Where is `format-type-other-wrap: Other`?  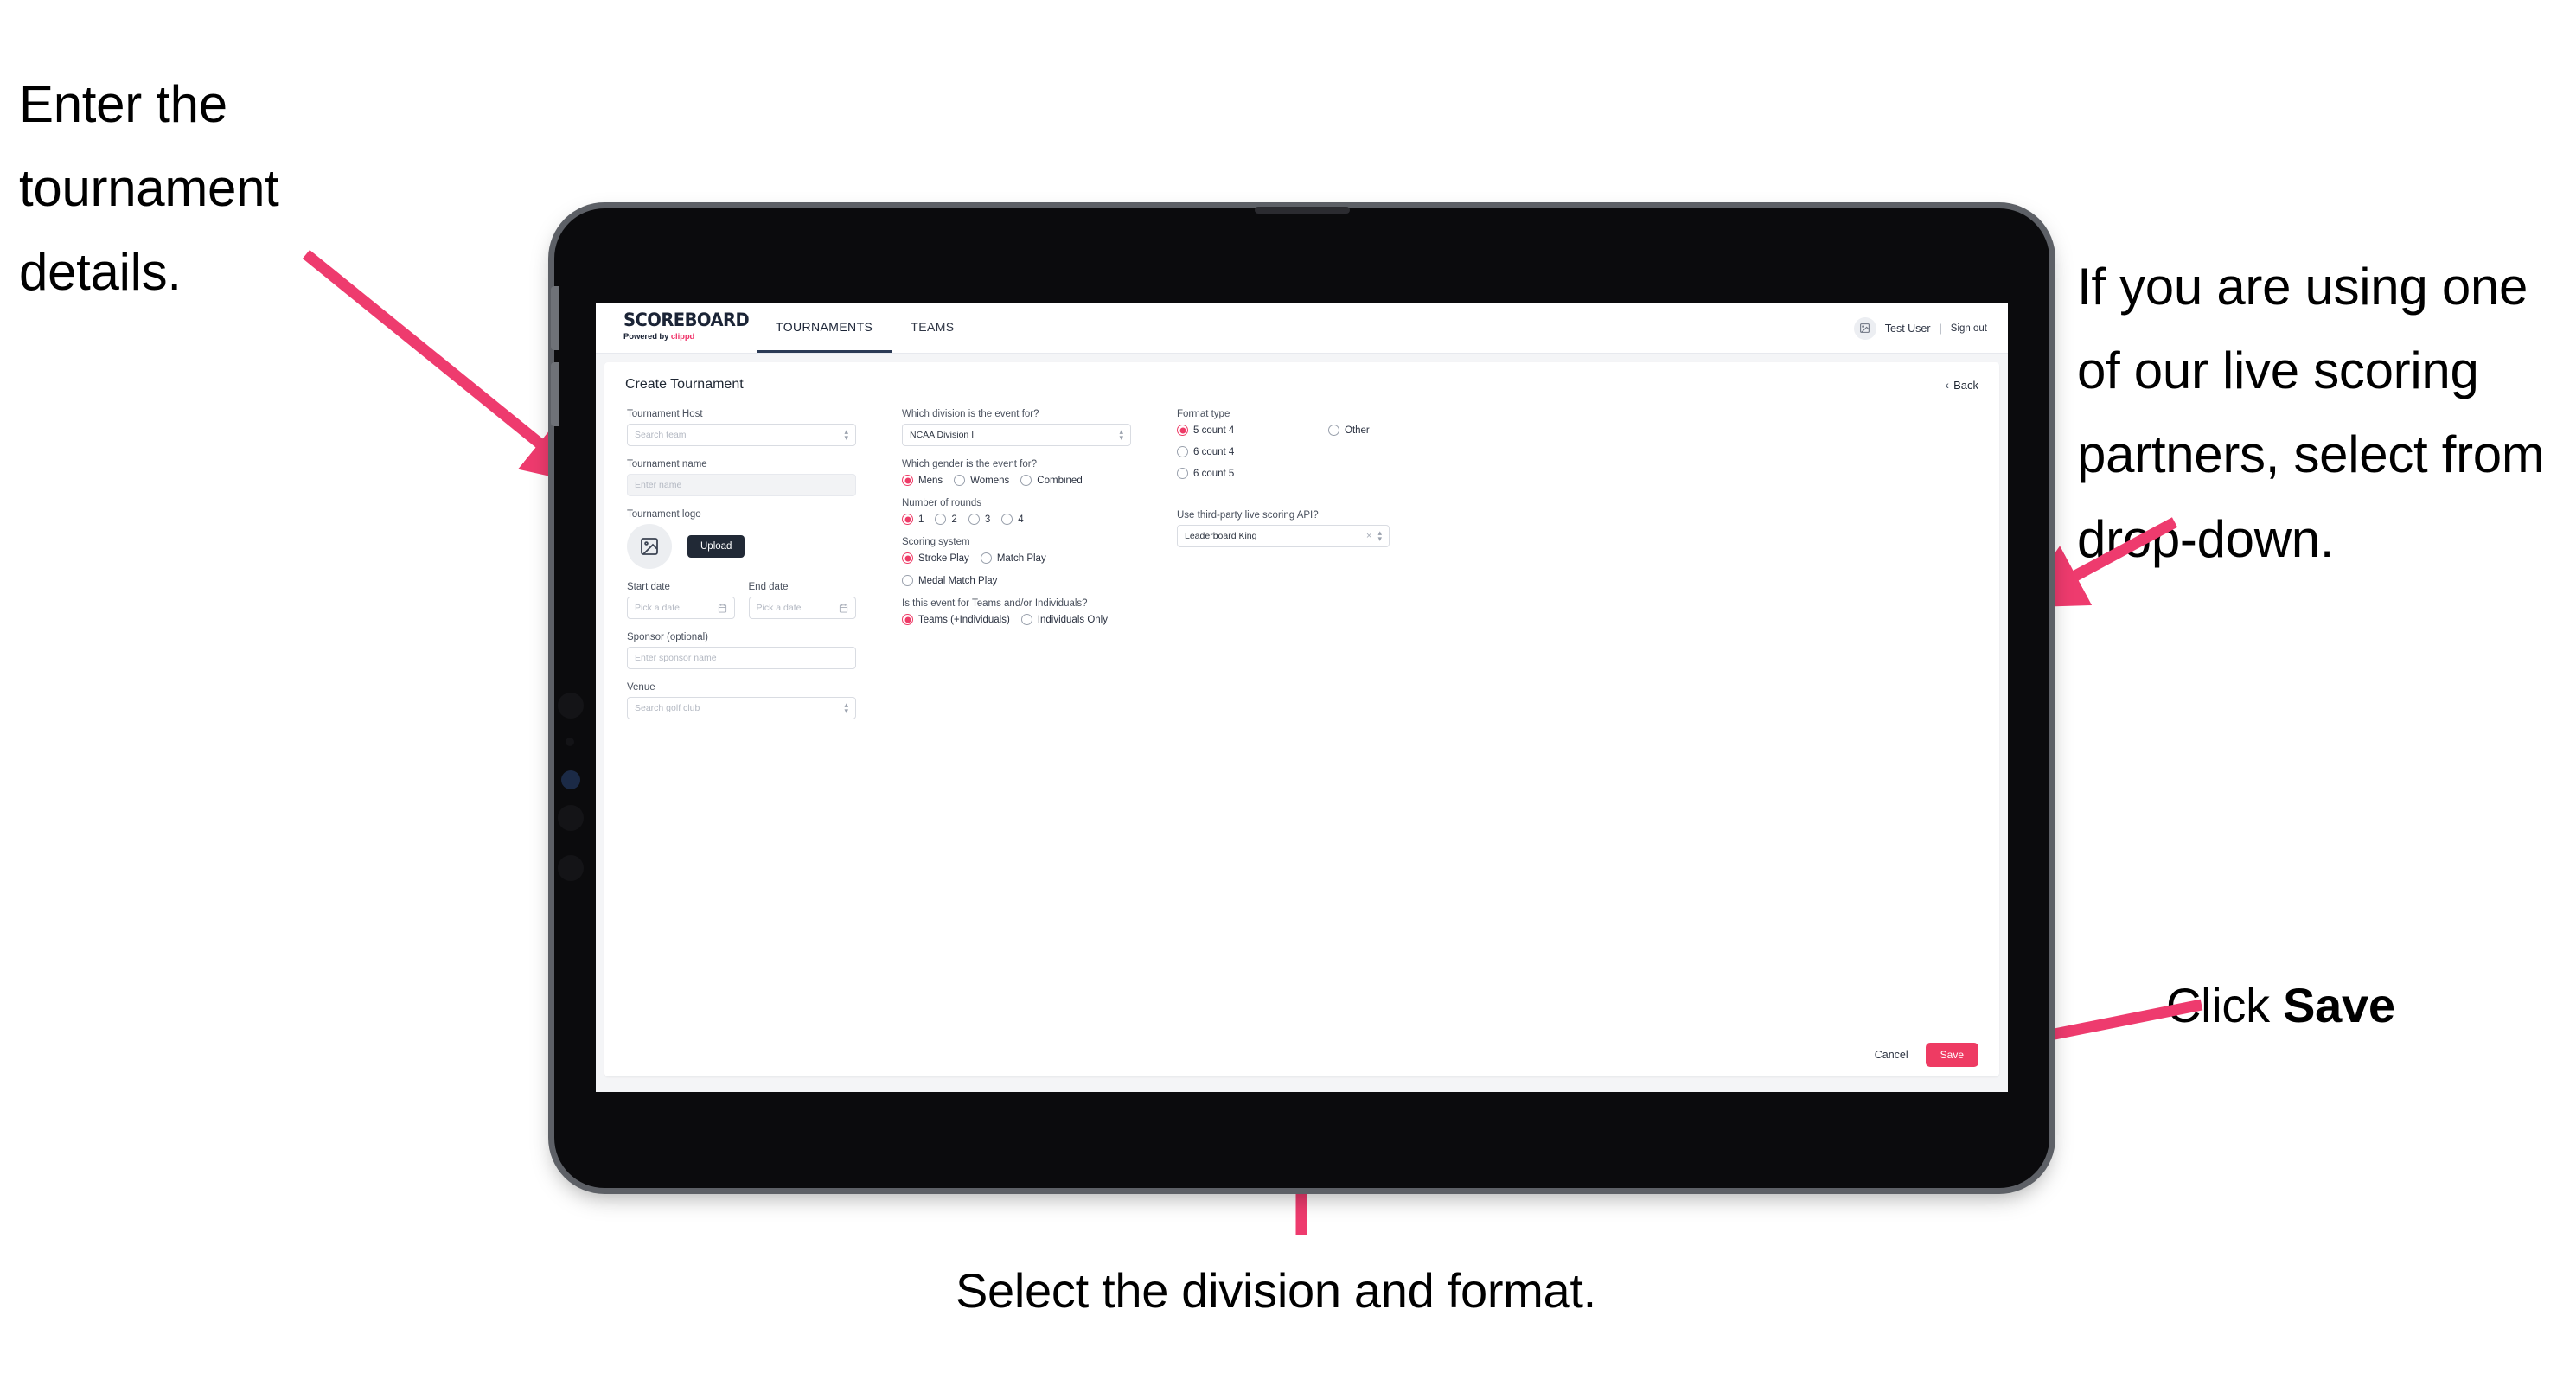 format-type-other-wrap: Other is located at coordinates (1349, 457).